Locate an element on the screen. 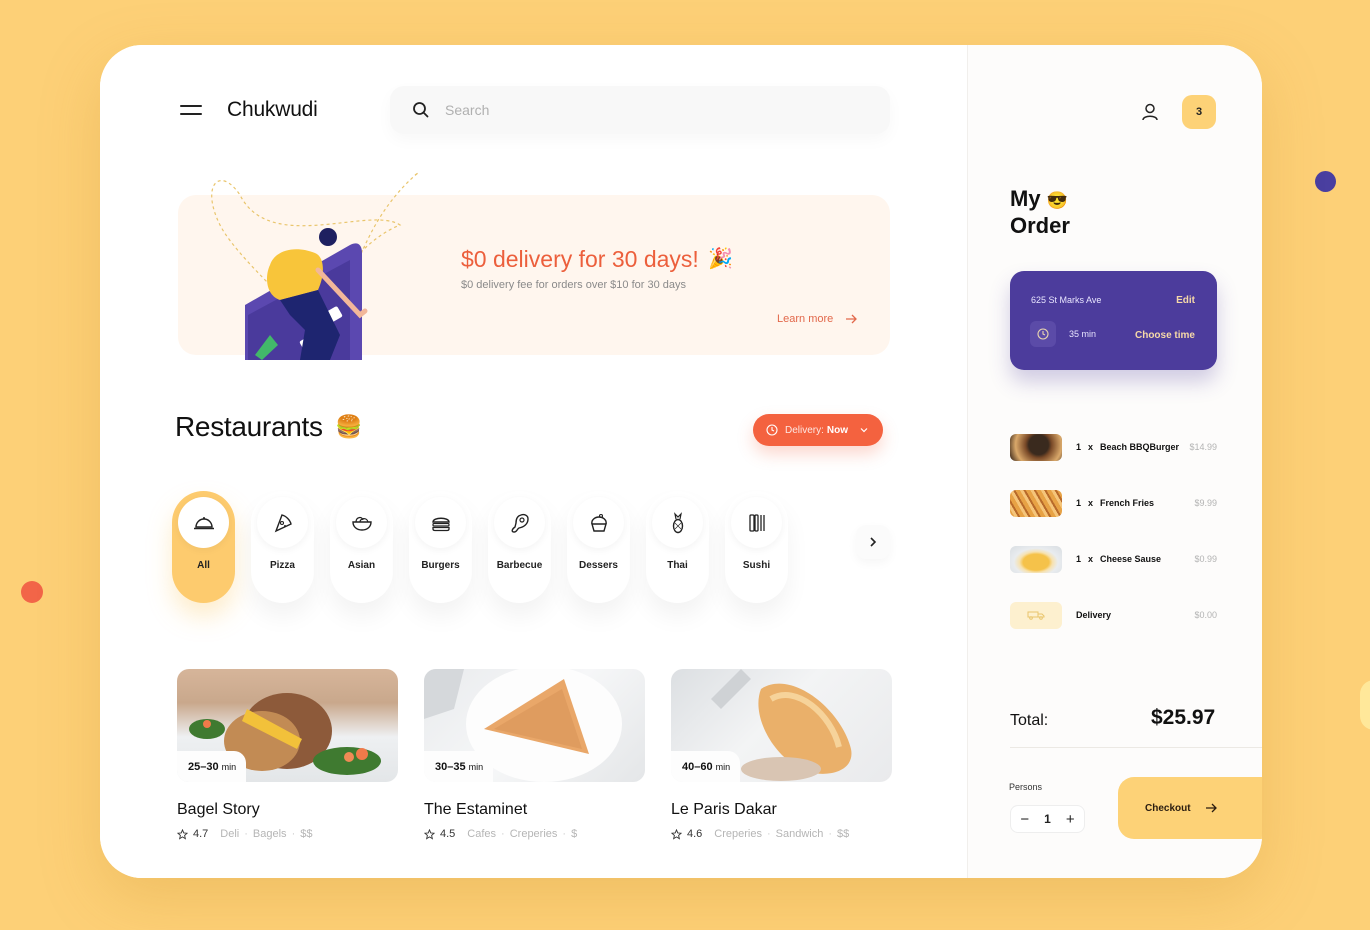 The image size is (1370, 930). category-burgers: Burgers is located at coordinates (440, 547).